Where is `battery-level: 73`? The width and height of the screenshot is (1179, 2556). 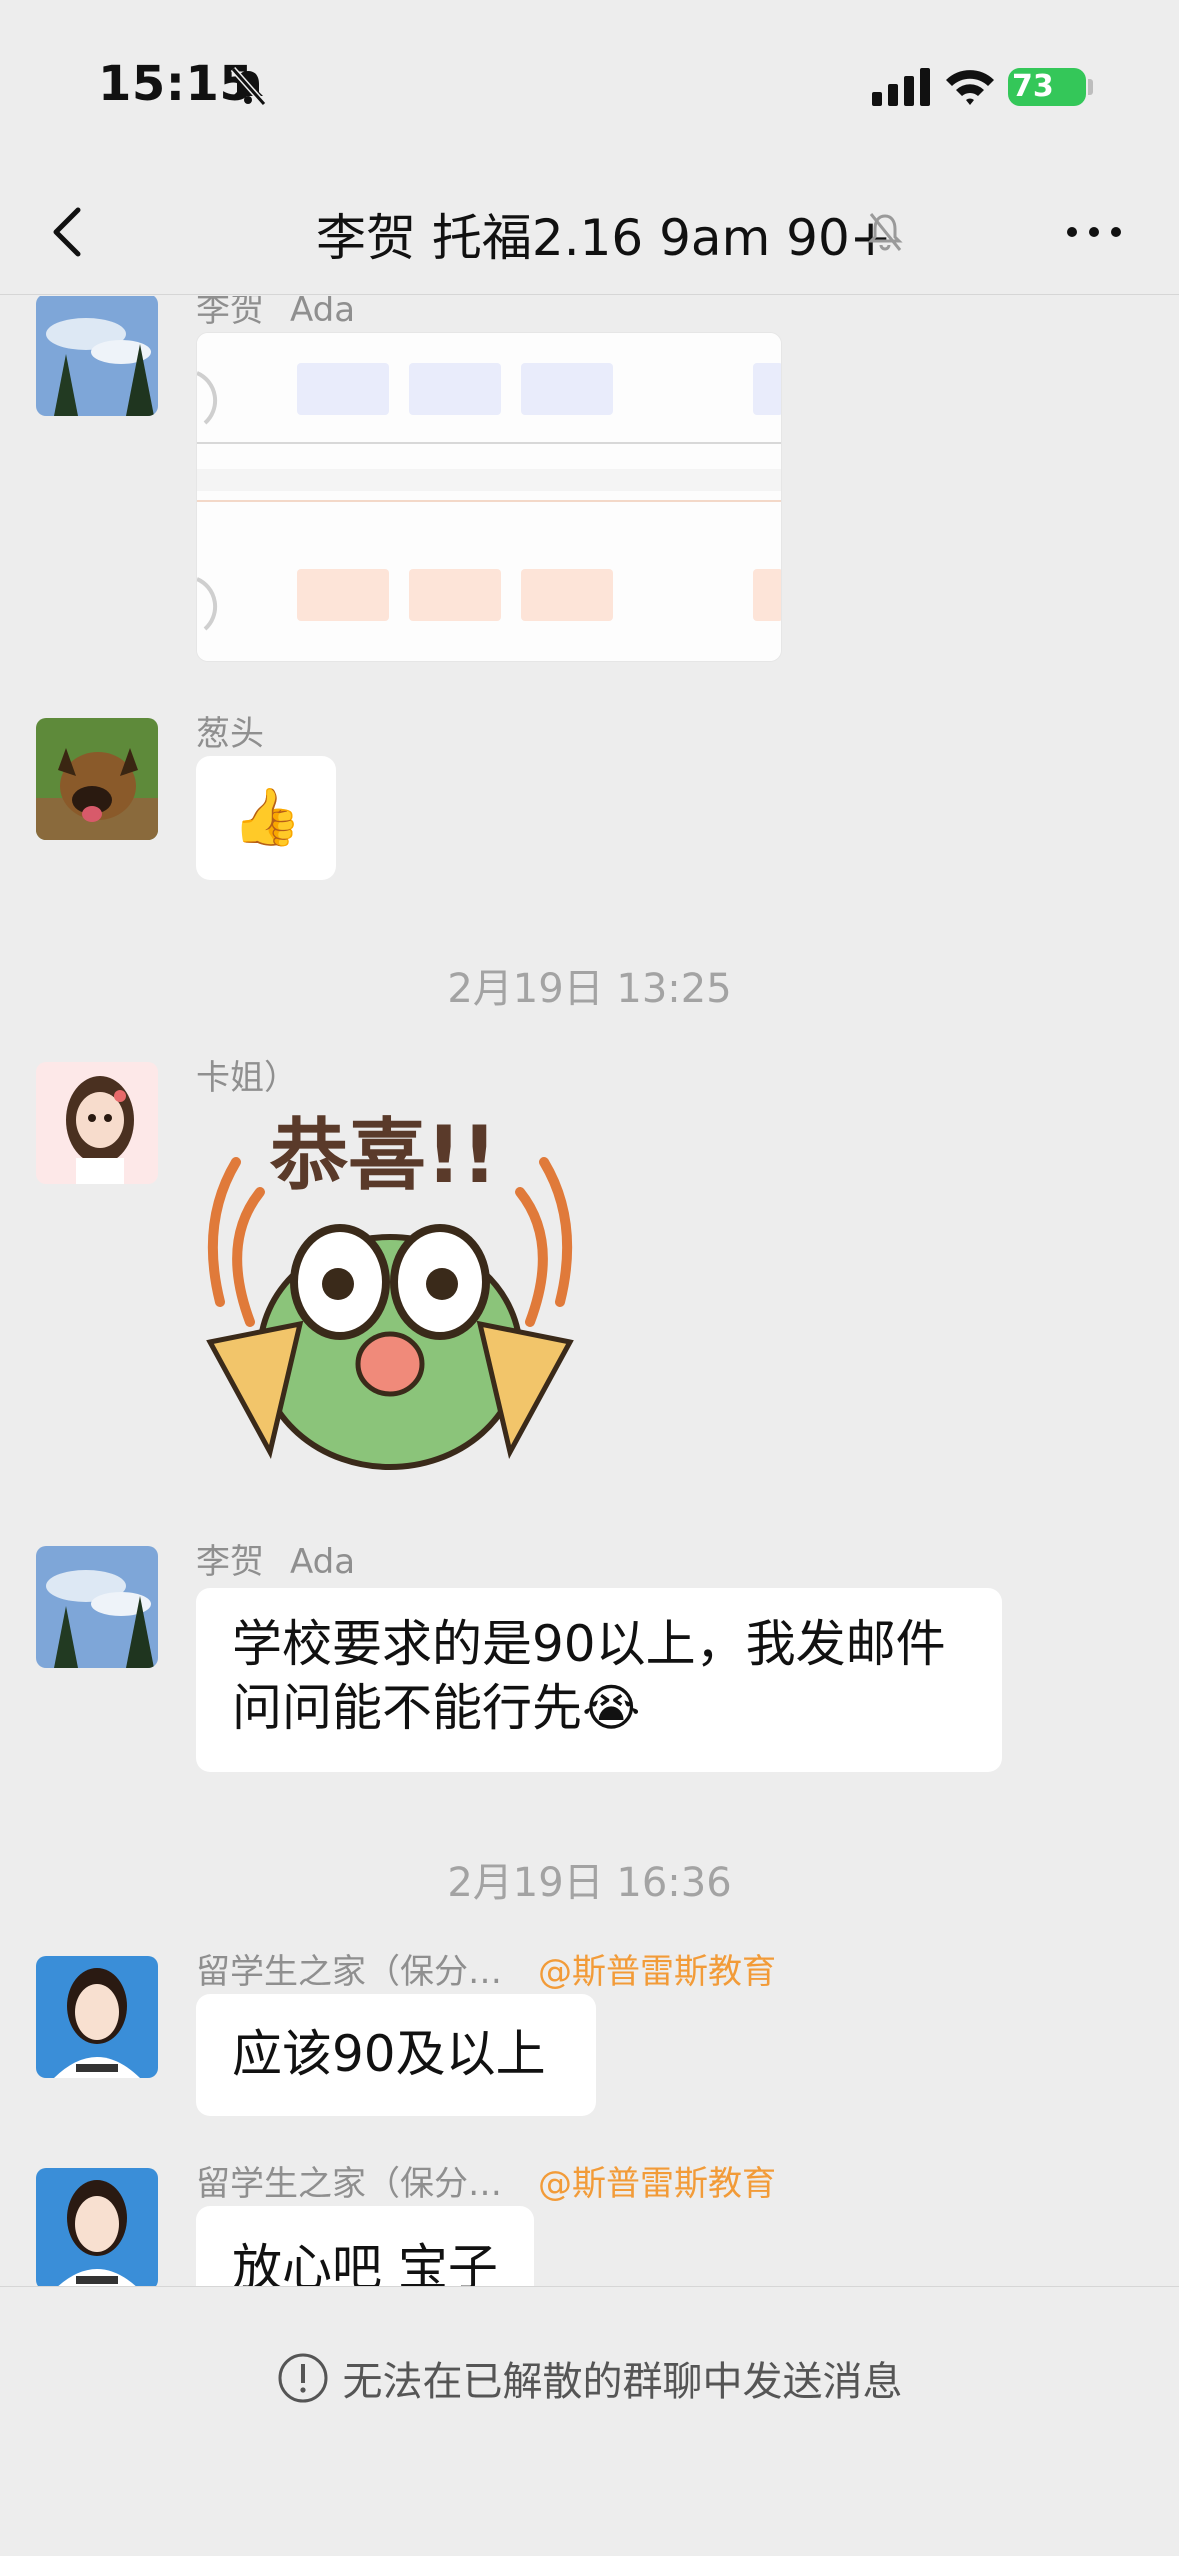 battery-level: 73 is located at coordinates (1033, 86).